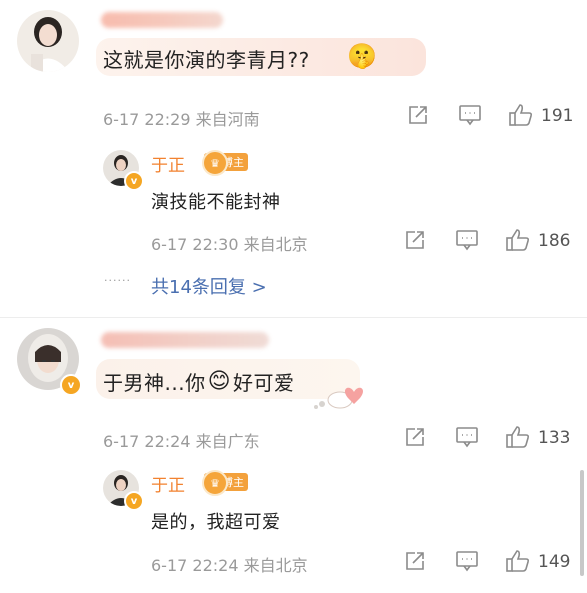 This screenshot has width=587, height=593. Describe the element at coordinates (554, 562) in the screenshot. I see `like-count: 149` at that location.